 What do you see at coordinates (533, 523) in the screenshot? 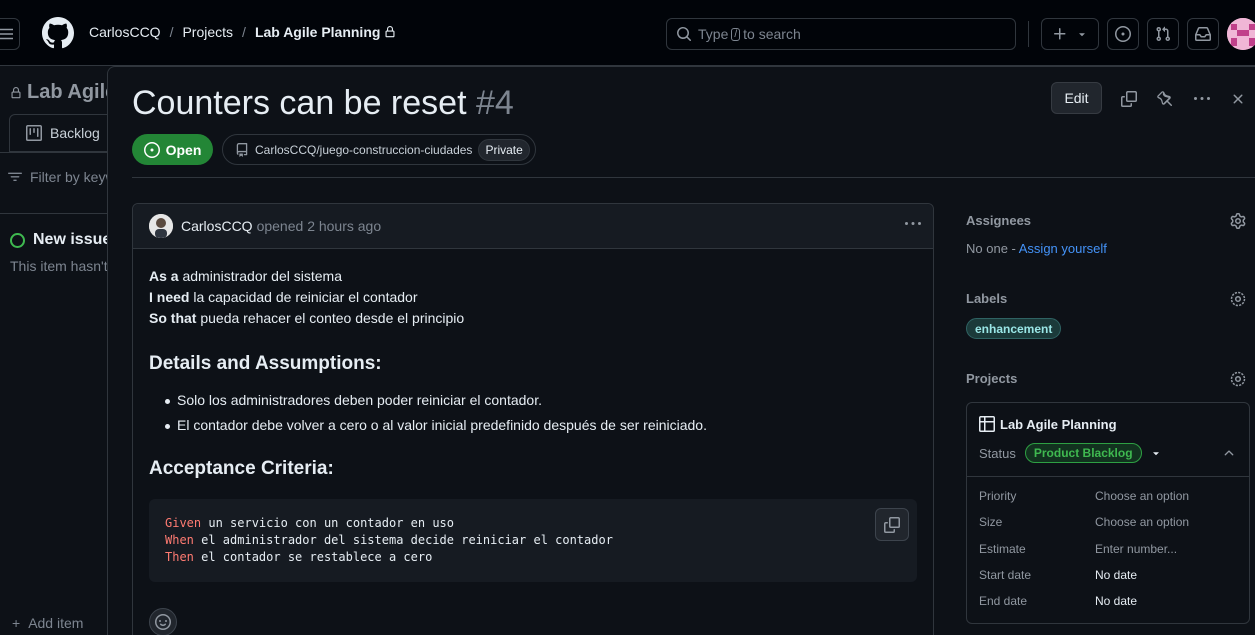
I see `code-line: Given un servicio con un contador en uso` at bounding box center [533, 523].